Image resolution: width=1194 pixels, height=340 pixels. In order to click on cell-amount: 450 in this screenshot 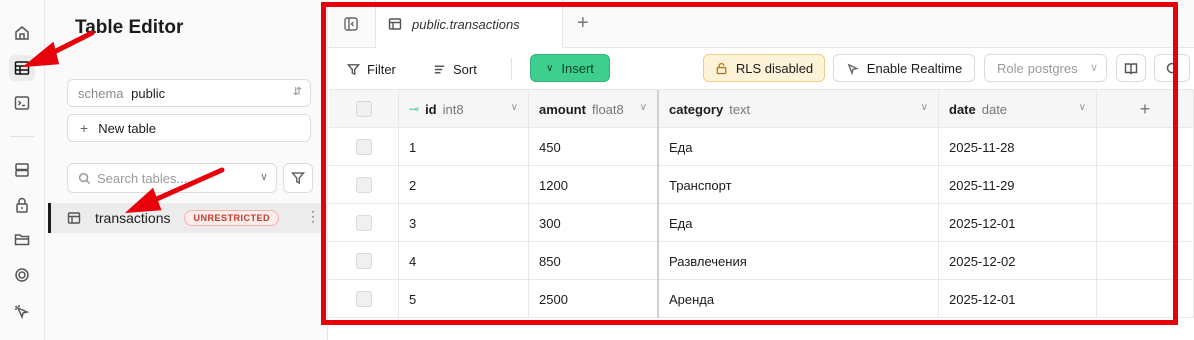, I will do `click(594, 147)`.